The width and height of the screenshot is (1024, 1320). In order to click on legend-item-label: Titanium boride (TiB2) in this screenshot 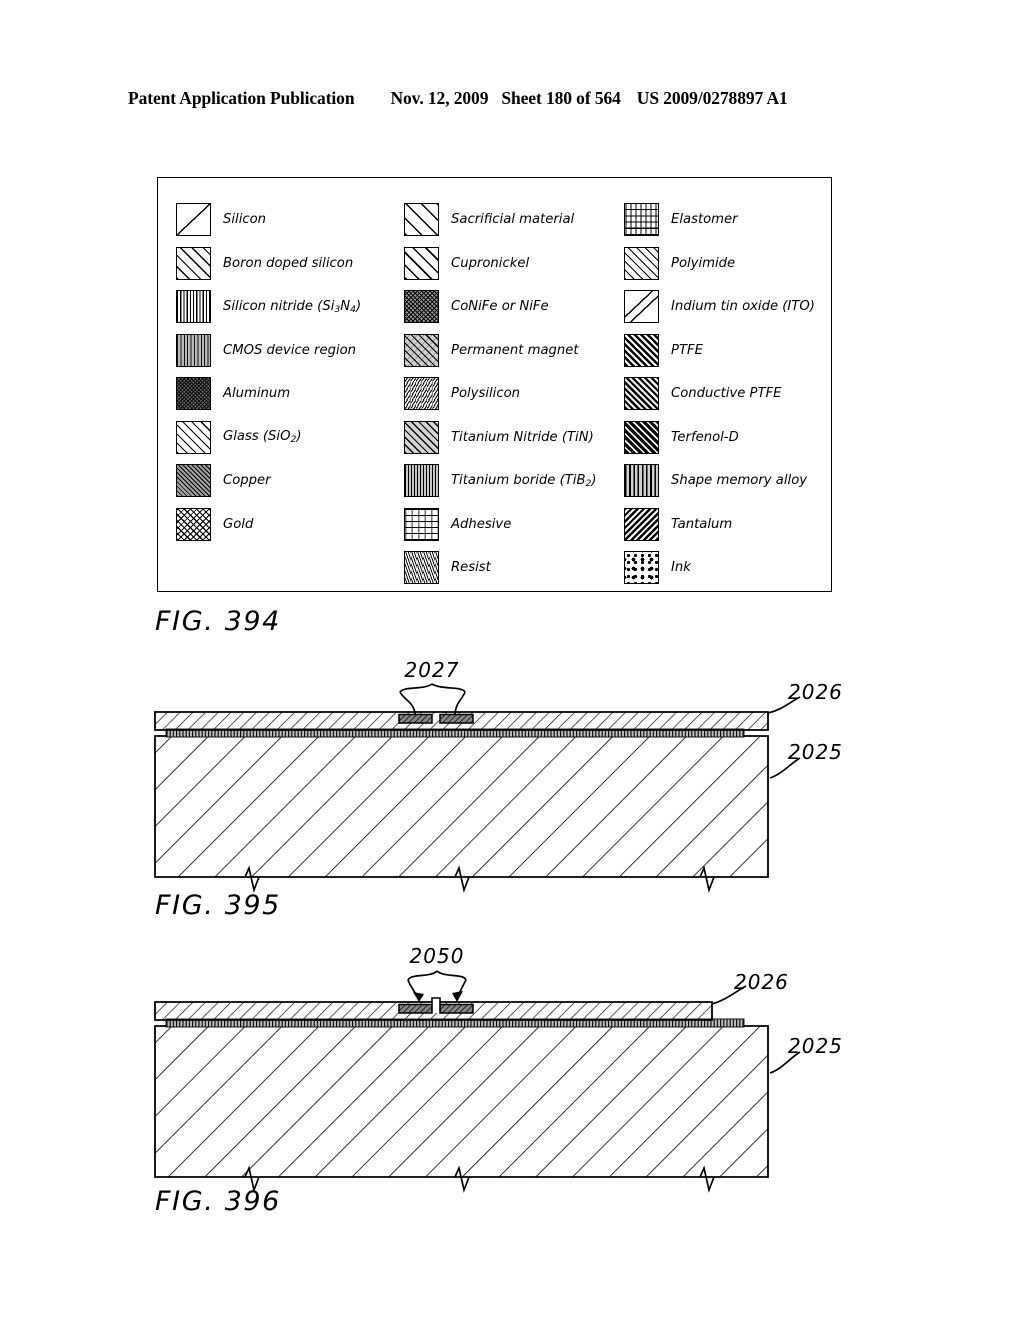, I will do `click(524, 480)`.